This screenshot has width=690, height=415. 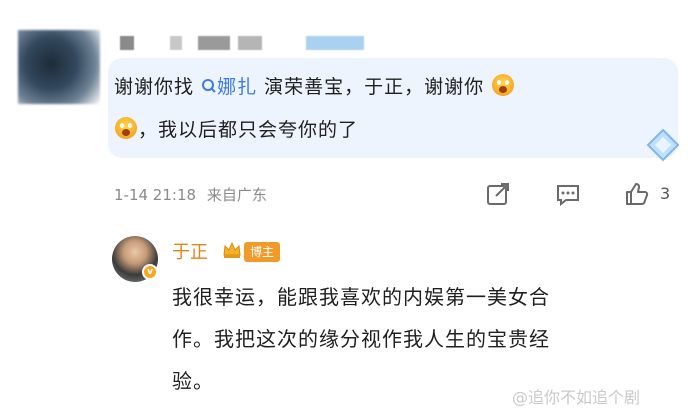 I want to click on share-icon, so click(x=498, y=194).